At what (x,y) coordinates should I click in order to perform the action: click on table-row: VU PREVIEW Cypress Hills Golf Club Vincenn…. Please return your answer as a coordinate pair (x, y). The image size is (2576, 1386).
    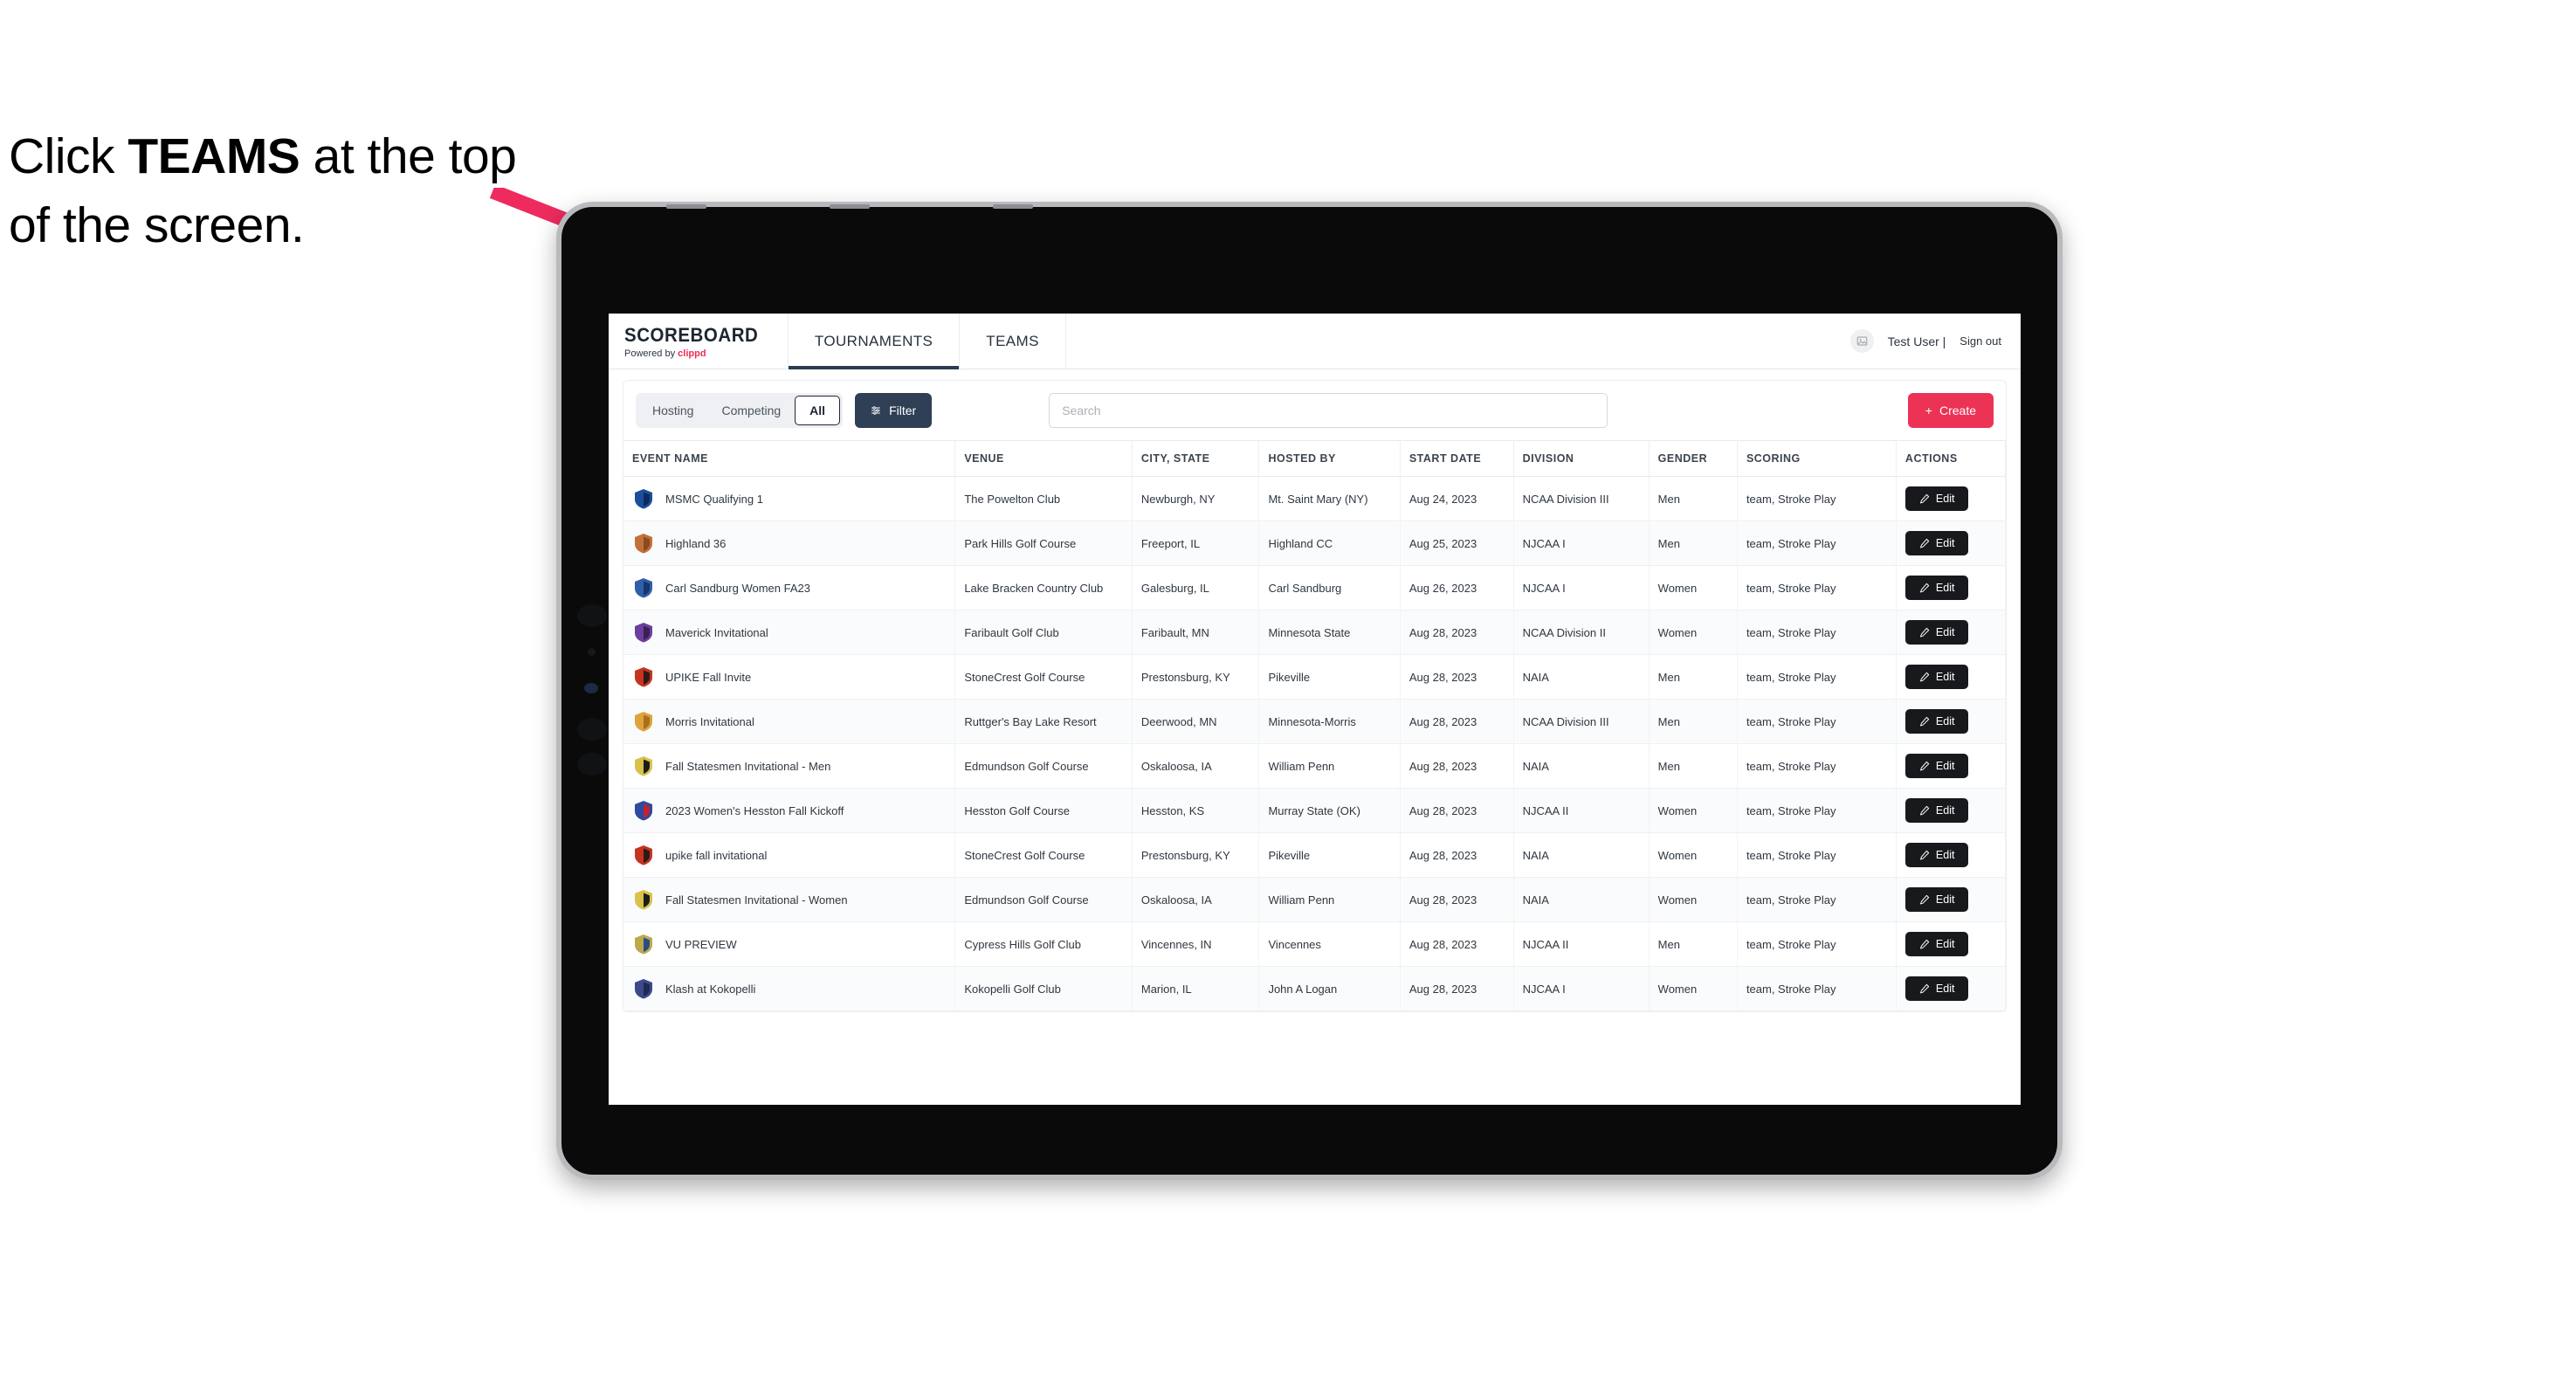
    Looking at the image, I should click on (1315, 944).